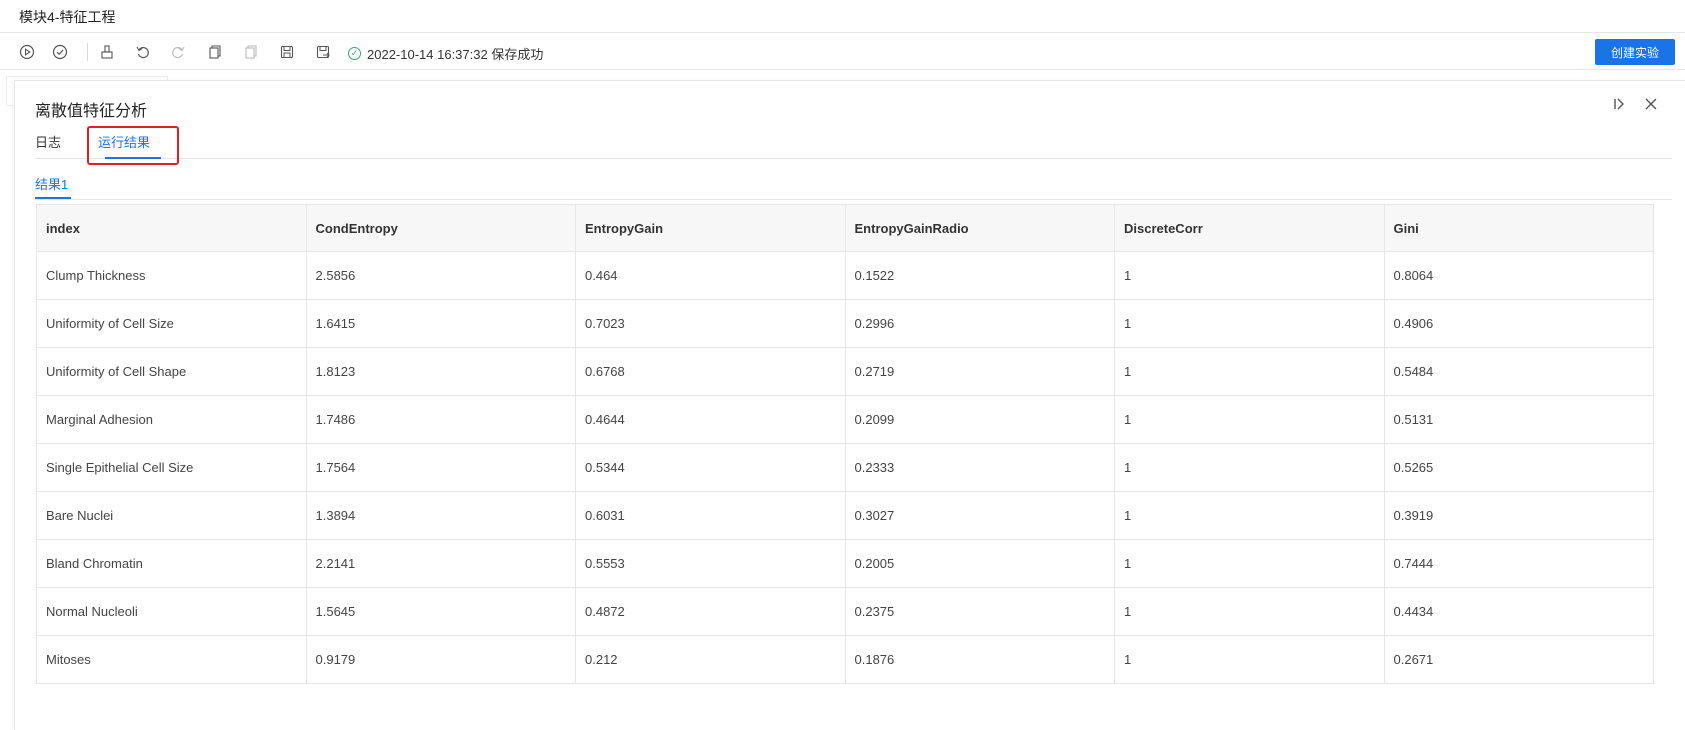 This screenshot has height=730, width=1685. What do you see at coordinates (171, 228) in the screenshot?
I see `column-header-index: index` at bounding box center [171, 228].